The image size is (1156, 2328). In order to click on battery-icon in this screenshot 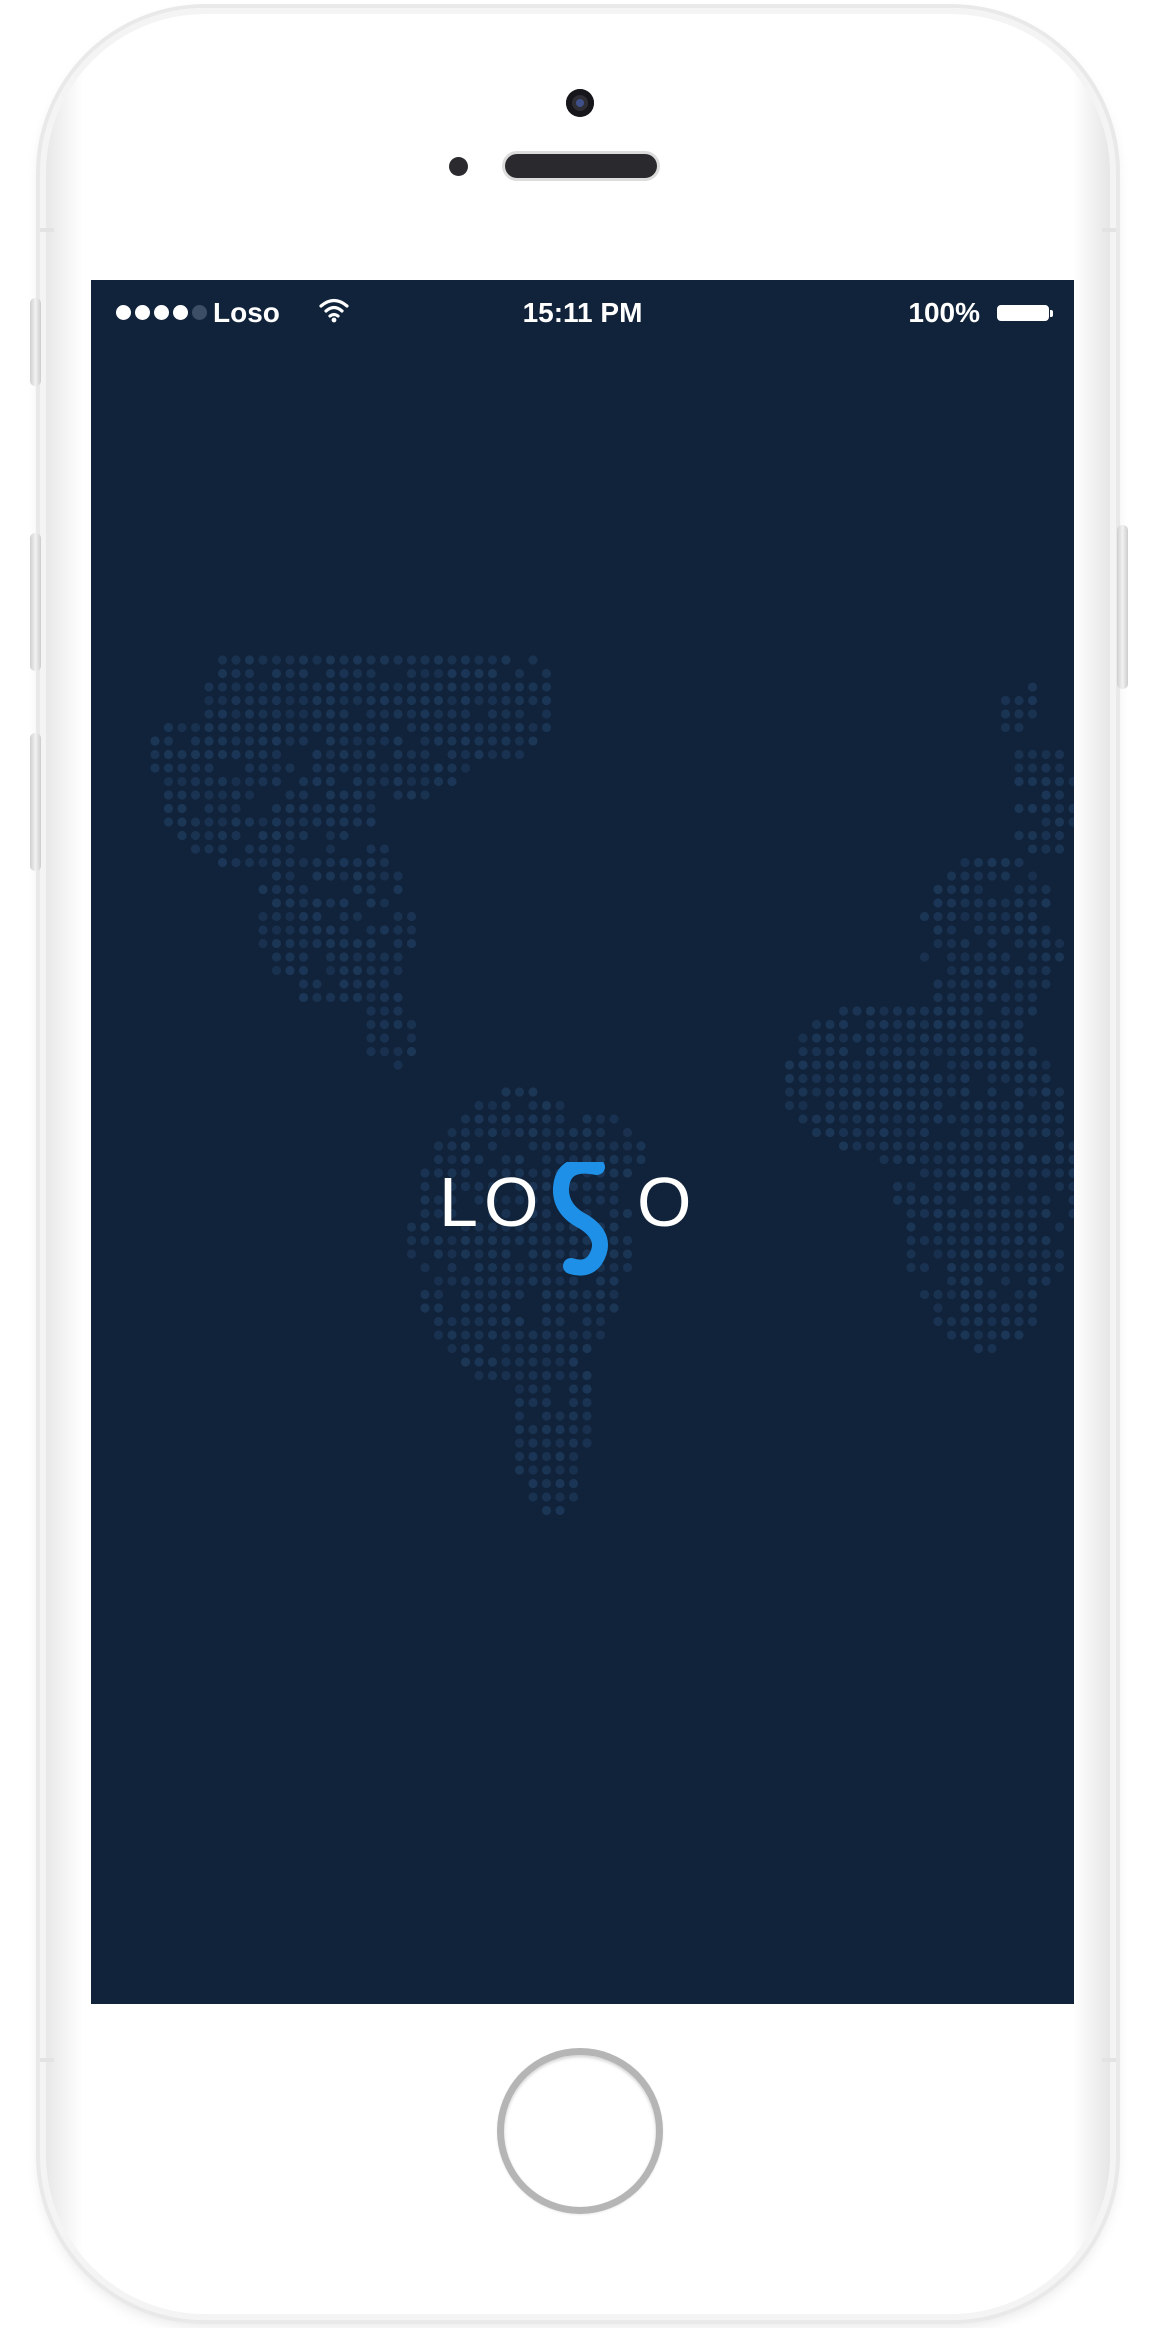, I will do `click(1025, 313)`.